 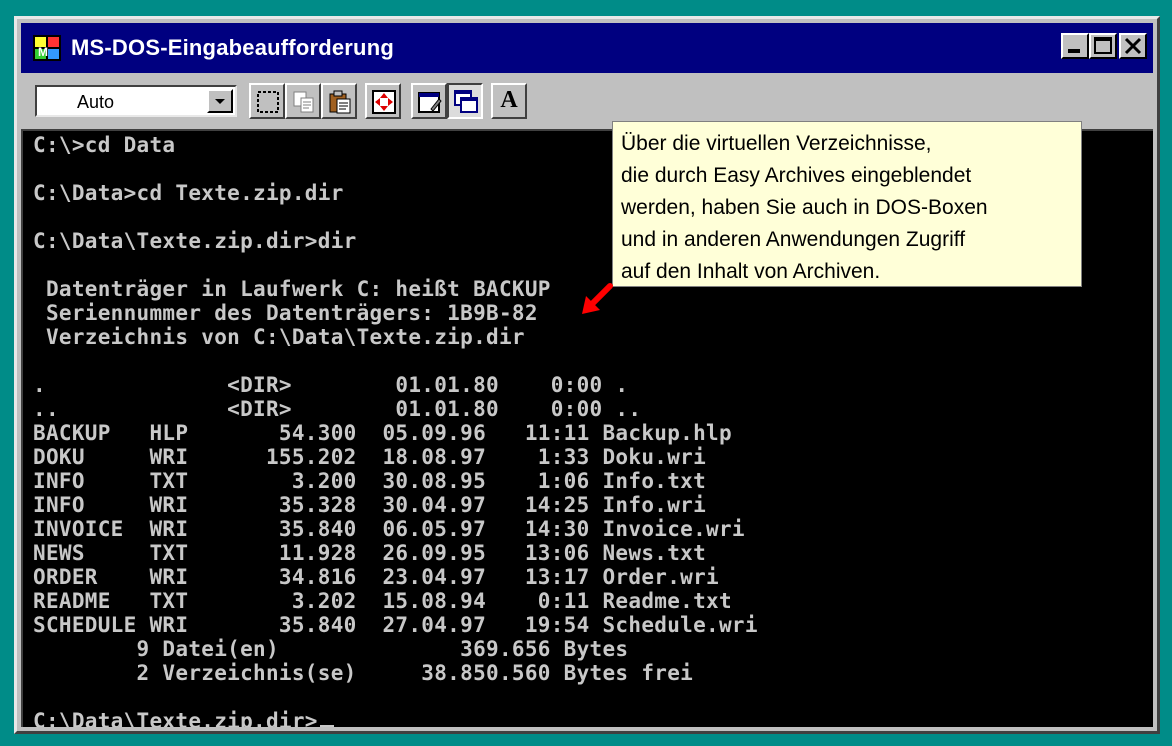 What do you see at coordinates (597, 298) in the screenshot?
I see `red-arrow-icon` at bounding box center [597, 298].